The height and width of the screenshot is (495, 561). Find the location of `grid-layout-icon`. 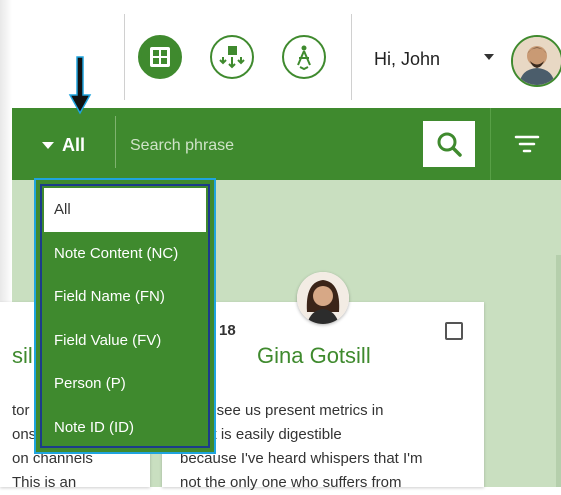

grid-layout-icon is located at coordinates (160, 57).